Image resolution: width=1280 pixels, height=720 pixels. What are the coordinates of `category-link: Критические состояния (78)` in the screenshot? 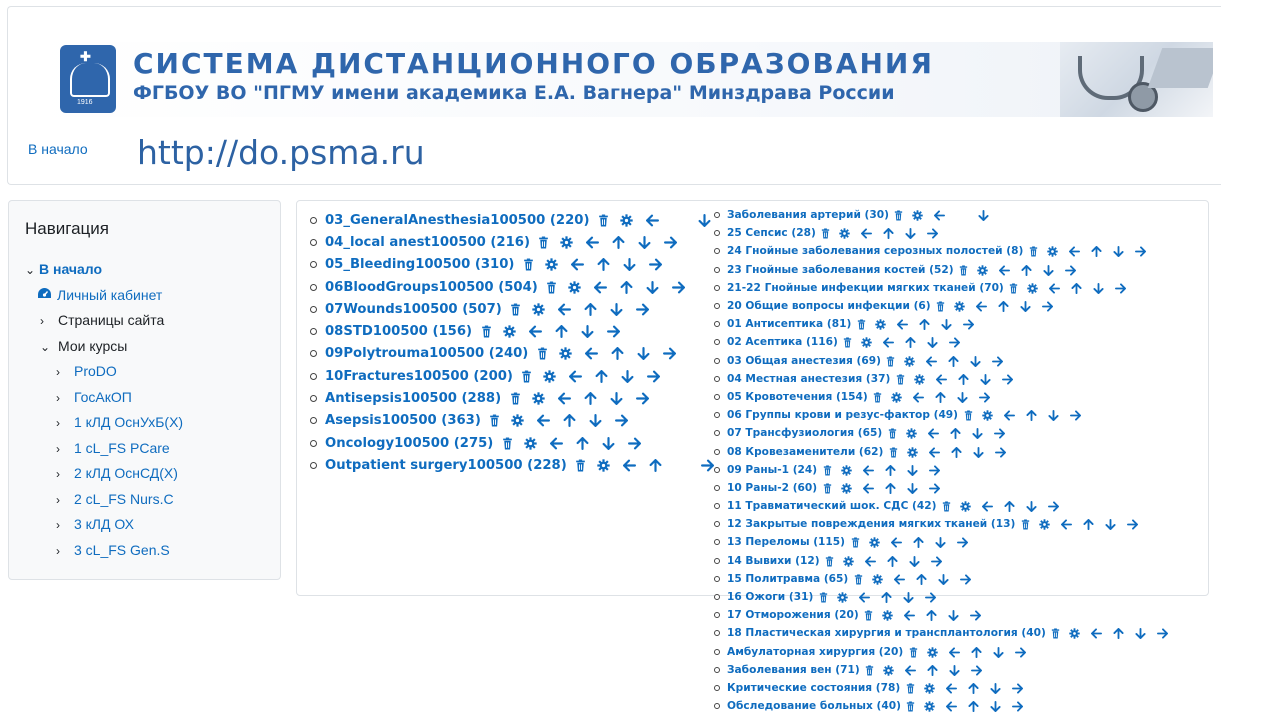 It's located at (813, 688).